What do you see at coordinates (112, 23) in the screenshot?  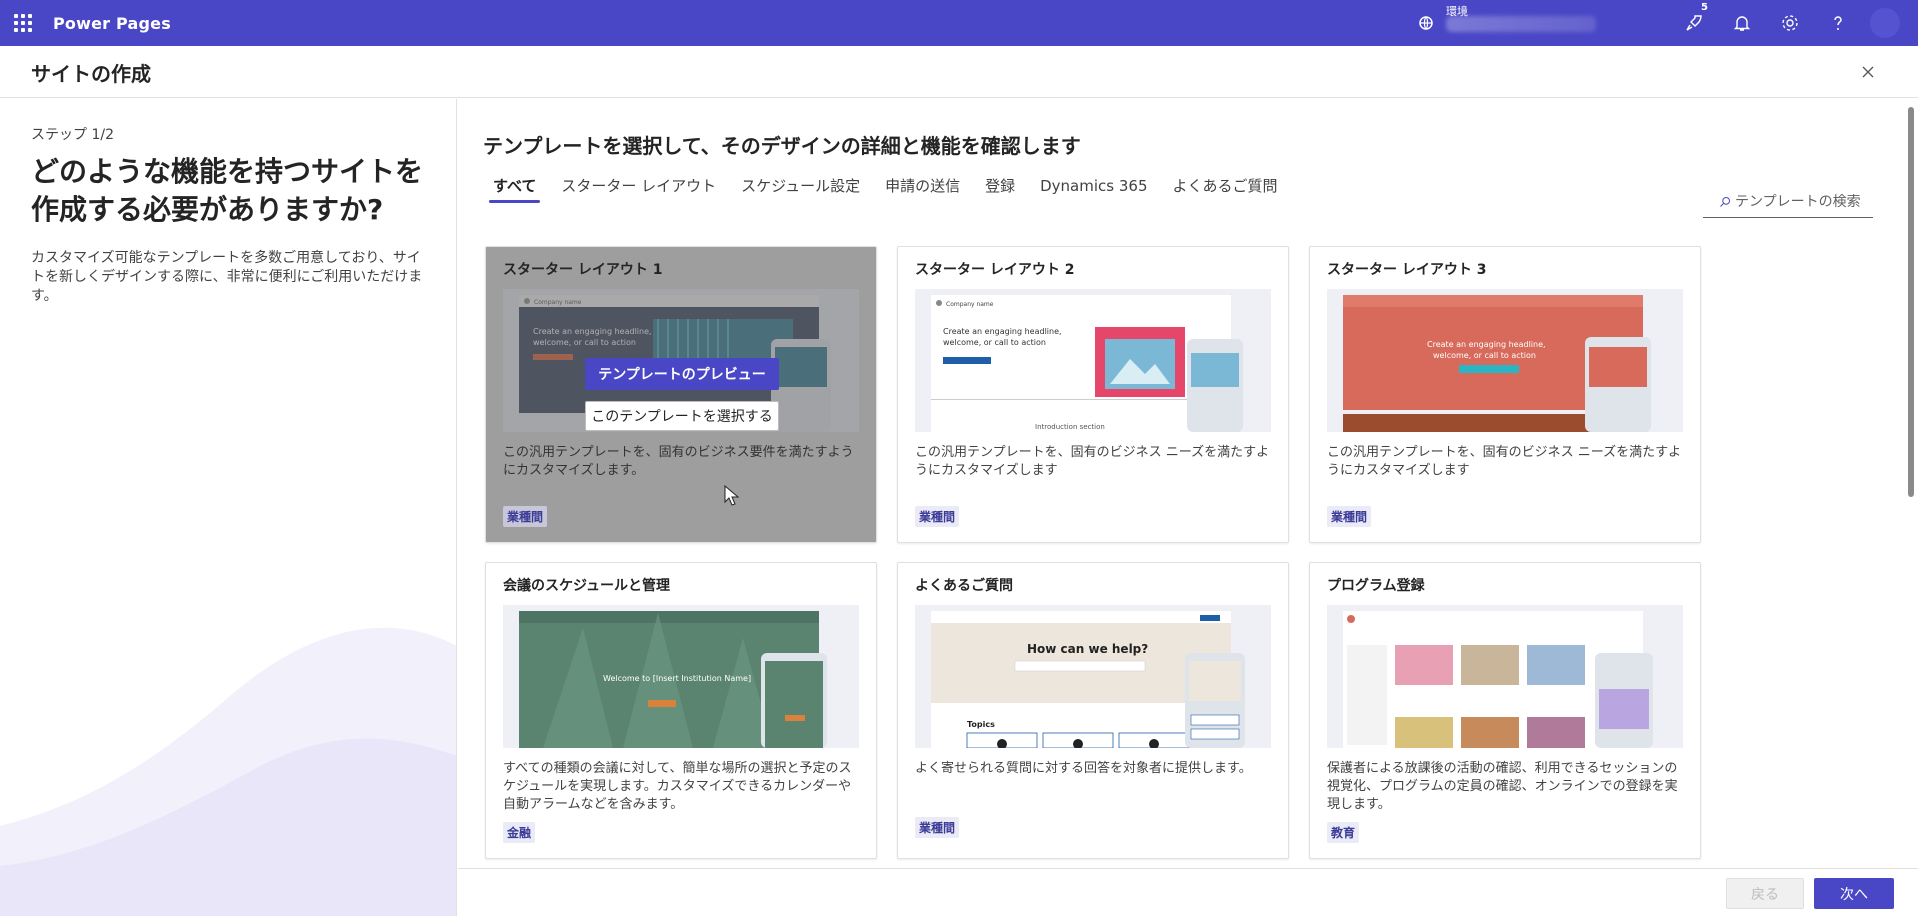 I see `app-name: Power Pages` at bounding box center [112, 23].